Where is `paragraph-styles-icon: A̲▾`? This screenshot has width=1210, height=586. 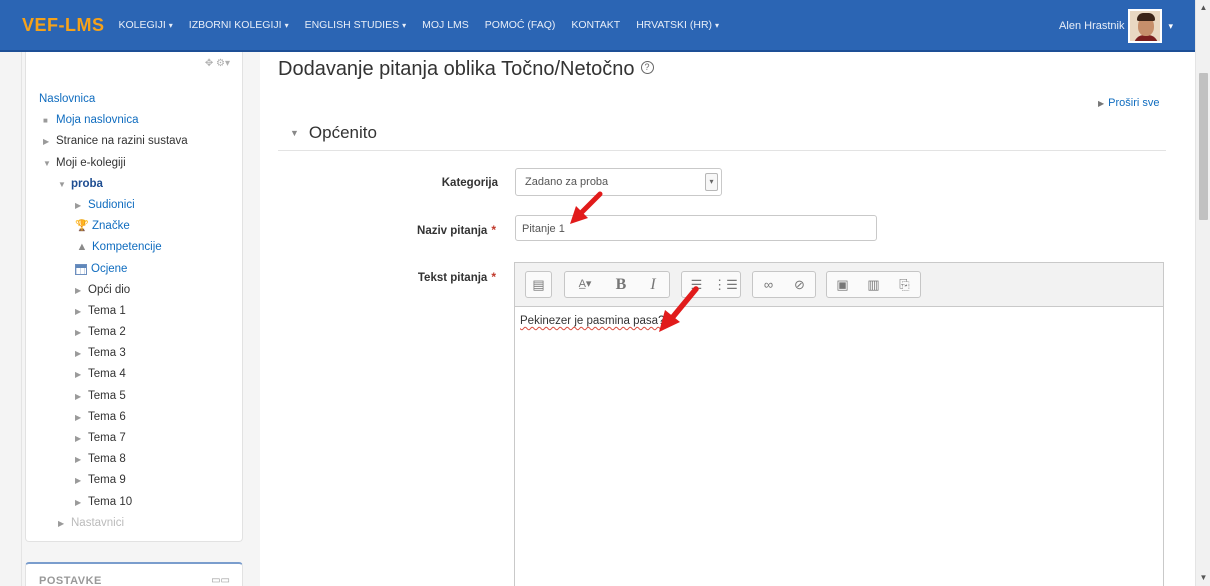
paragraph-styles-icon: A̲▾ is located at coordinates (585, 284).